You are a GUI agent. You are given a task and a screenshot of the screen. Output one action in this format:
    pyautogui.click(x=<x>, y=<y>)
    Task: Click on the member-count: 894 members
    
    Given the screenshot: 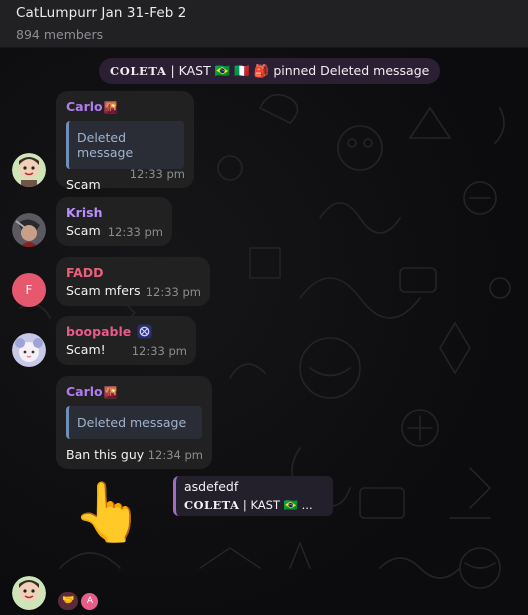 What is the action you would take?
    pyautogui.click(x=60, y=34)
    